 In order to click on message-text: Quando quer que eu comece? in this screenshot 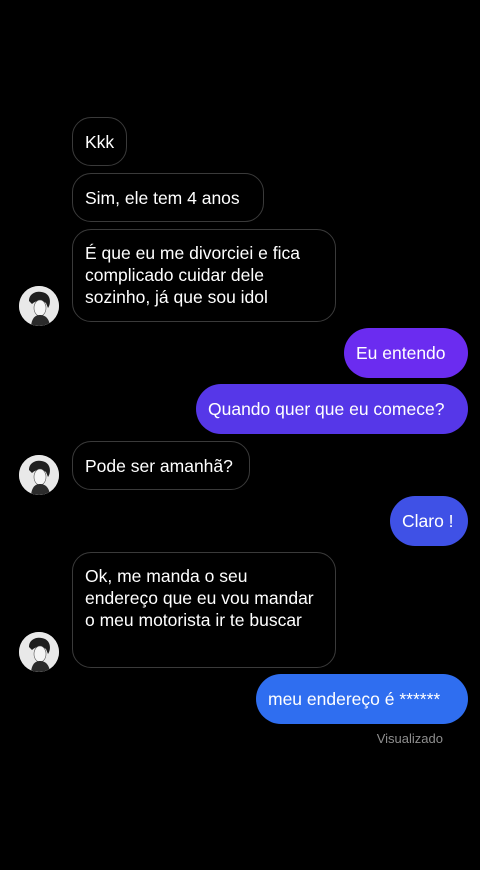, I will do `click(326, 409)`.